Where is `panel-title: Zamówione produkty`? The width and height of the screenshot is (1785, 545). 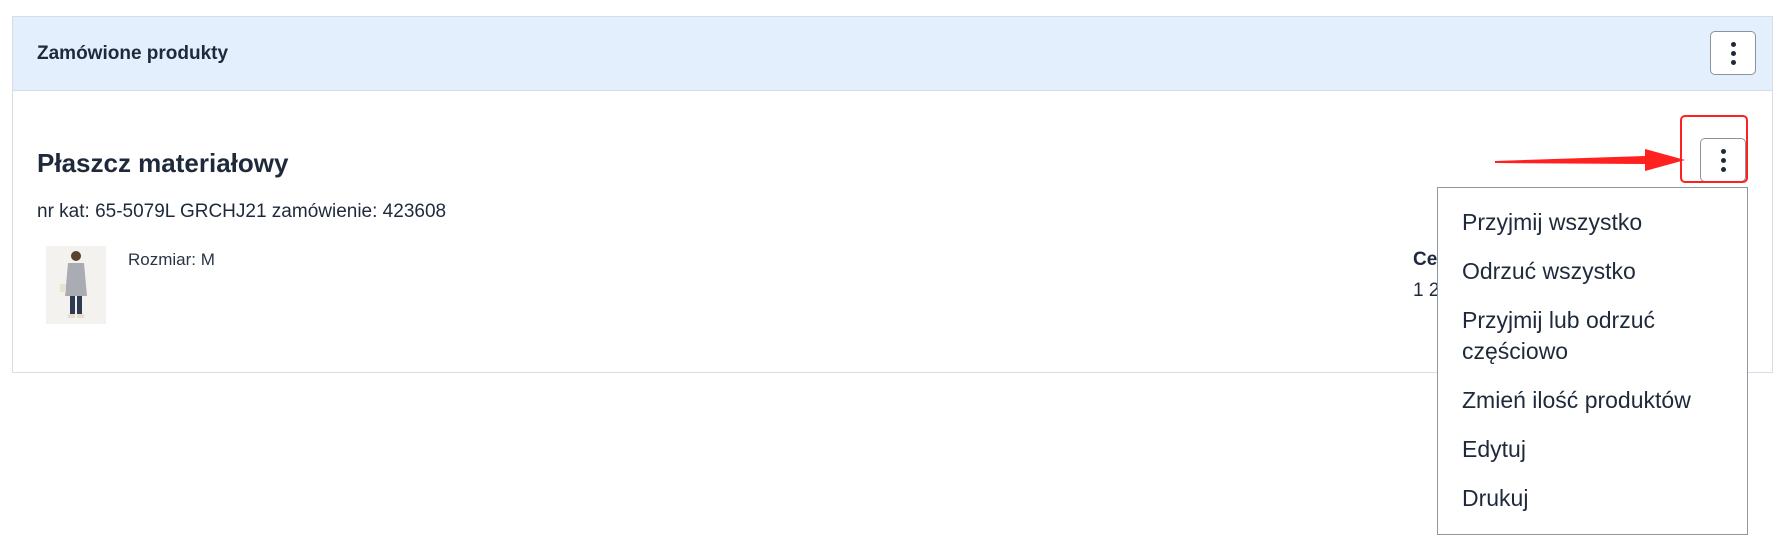
panel-title: Zamówione produkty is located at coordinates (133, 53).